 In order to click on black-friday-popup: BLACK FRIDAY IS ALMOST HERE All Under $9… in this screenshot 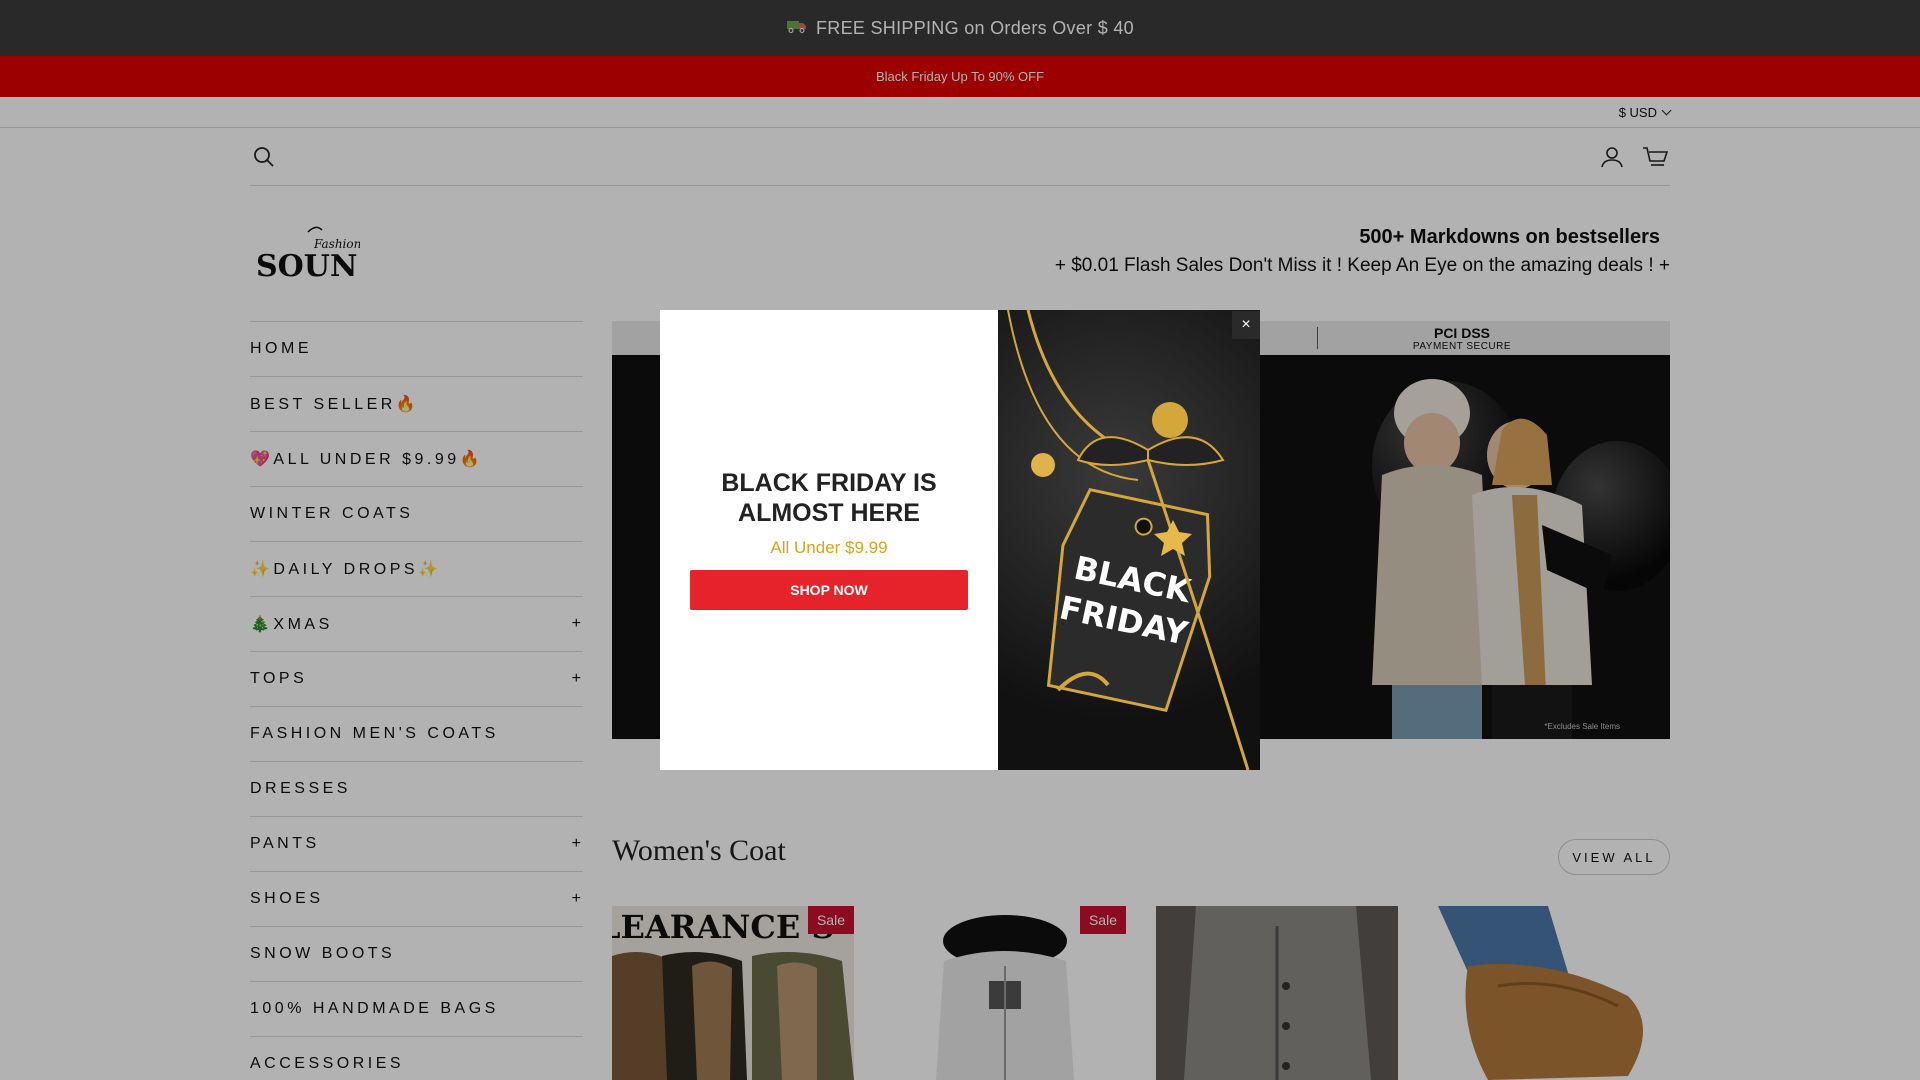, I will do `click(960, 540)`.